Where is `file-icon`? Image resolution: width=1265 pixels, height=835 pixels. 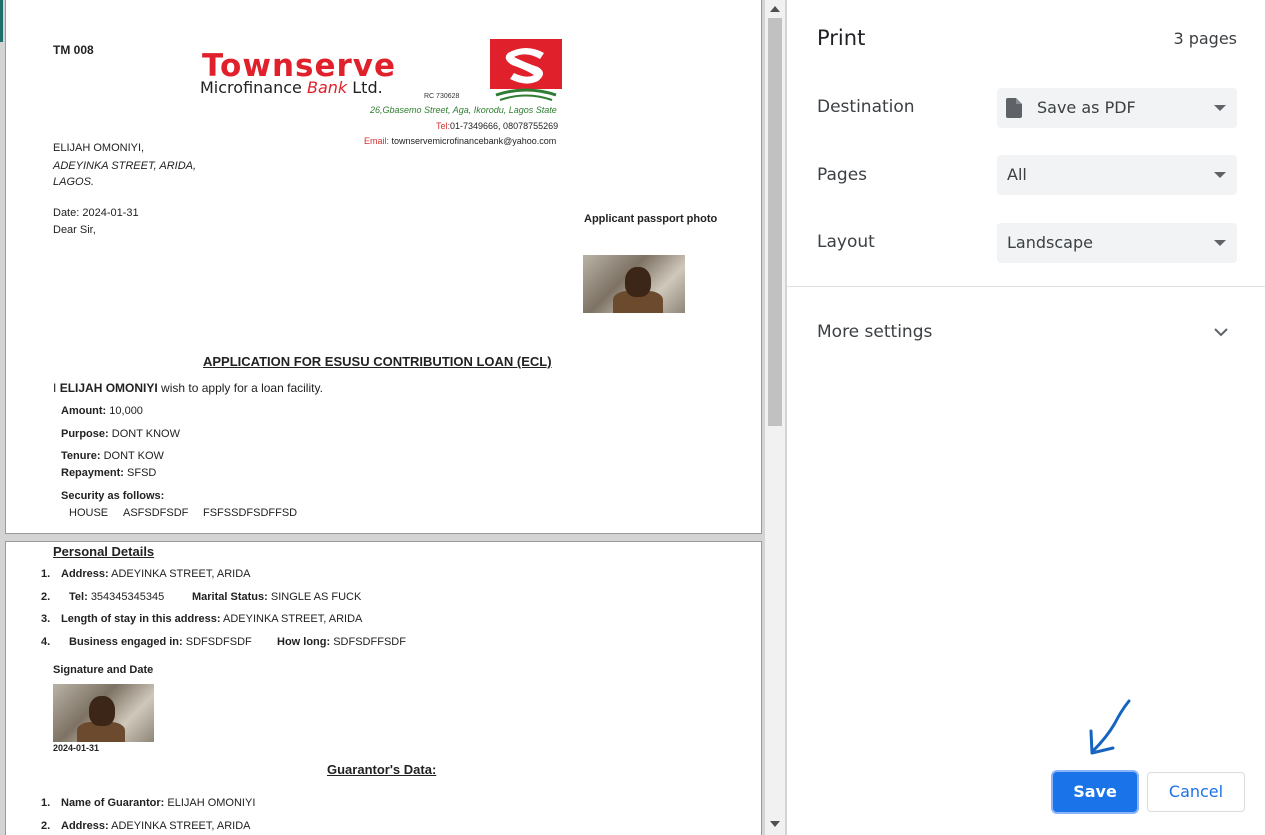
file-icon is located at coordinates (1014, 108).